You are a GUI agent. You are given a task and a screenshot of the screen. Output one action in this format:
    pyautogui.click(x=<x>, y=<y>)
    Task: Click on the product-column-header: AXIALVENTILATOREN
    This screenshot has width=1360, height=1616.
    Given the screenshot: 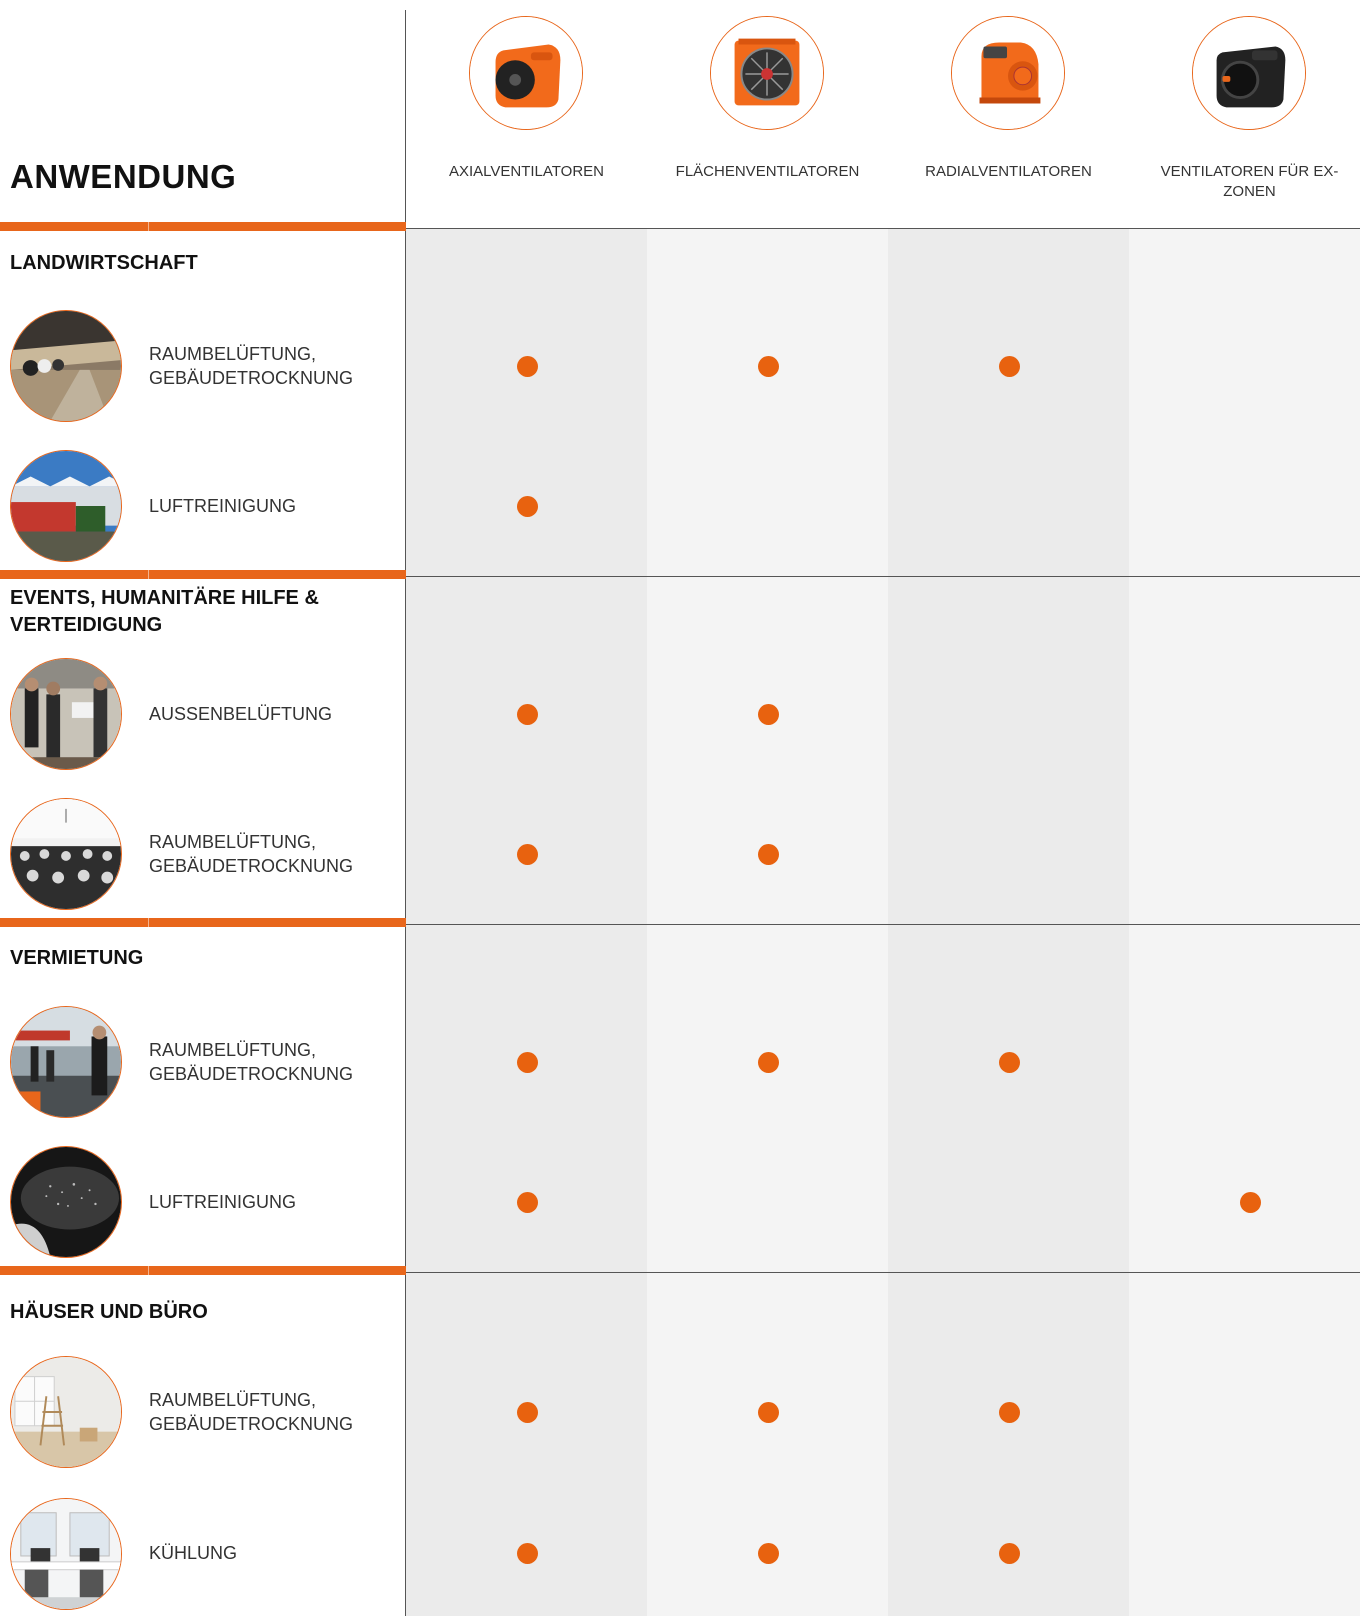 What is the action you would take?
    pyautogui.click(x=526, y=114)
    